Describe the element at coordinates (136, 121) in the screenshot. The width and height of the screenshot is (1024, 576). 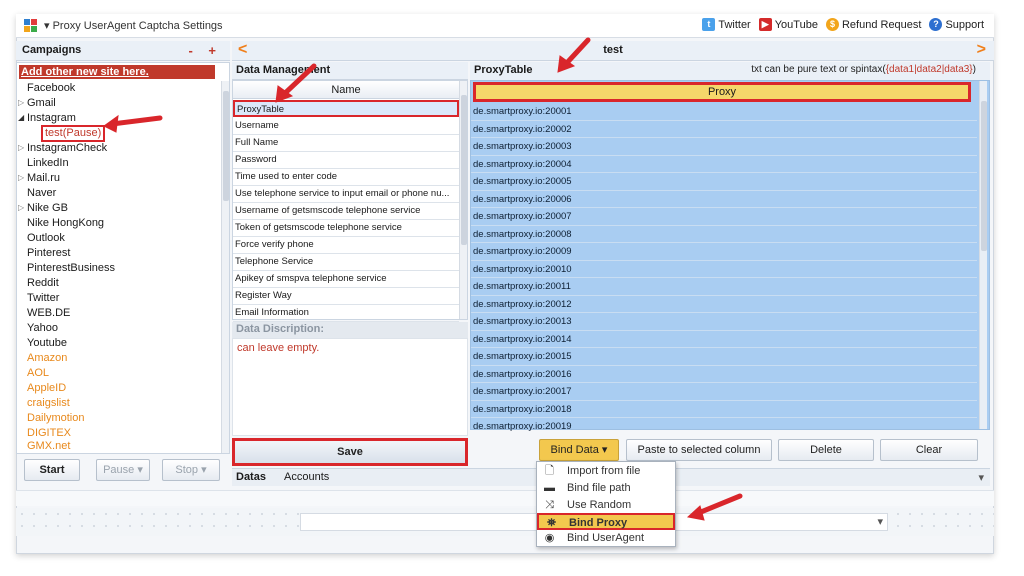
I see `arrow-to-test-campaign` at that location.